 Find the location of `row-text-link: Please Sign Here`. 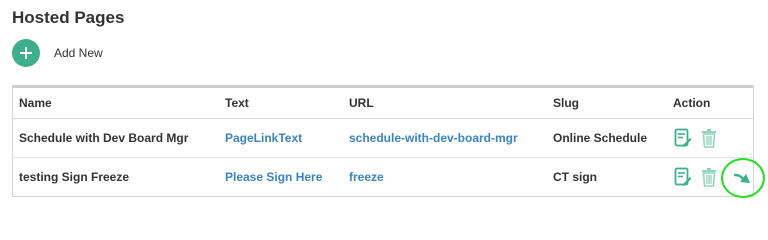

row-text-link: Please Sign Here is located at coordinates (281, 177).